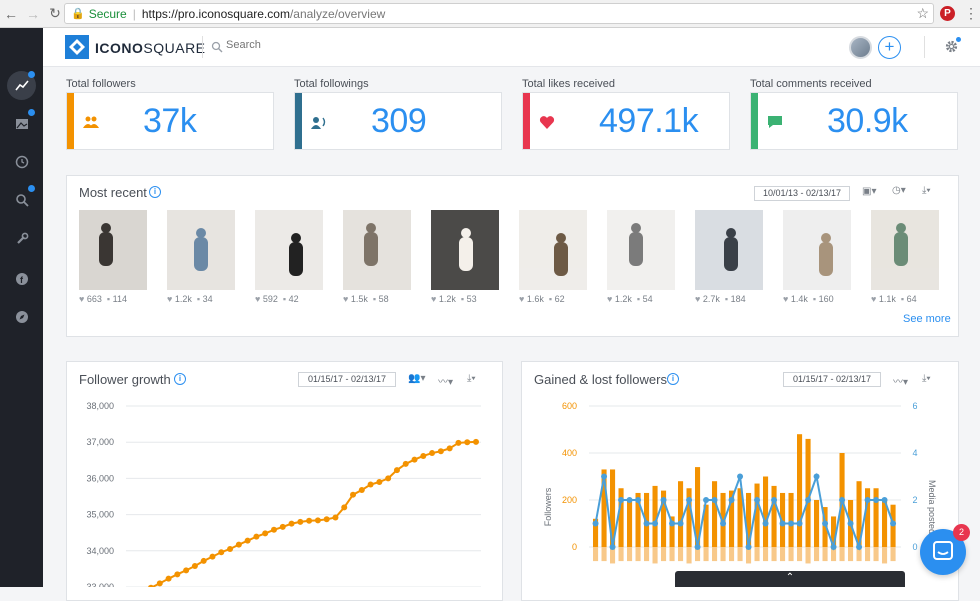  What do you see at coordinates (832, 379) in the screenshot?
I see `gained-lost-date-range: 01/15/17 - 02/13/17` at bounding box center [832, 379].